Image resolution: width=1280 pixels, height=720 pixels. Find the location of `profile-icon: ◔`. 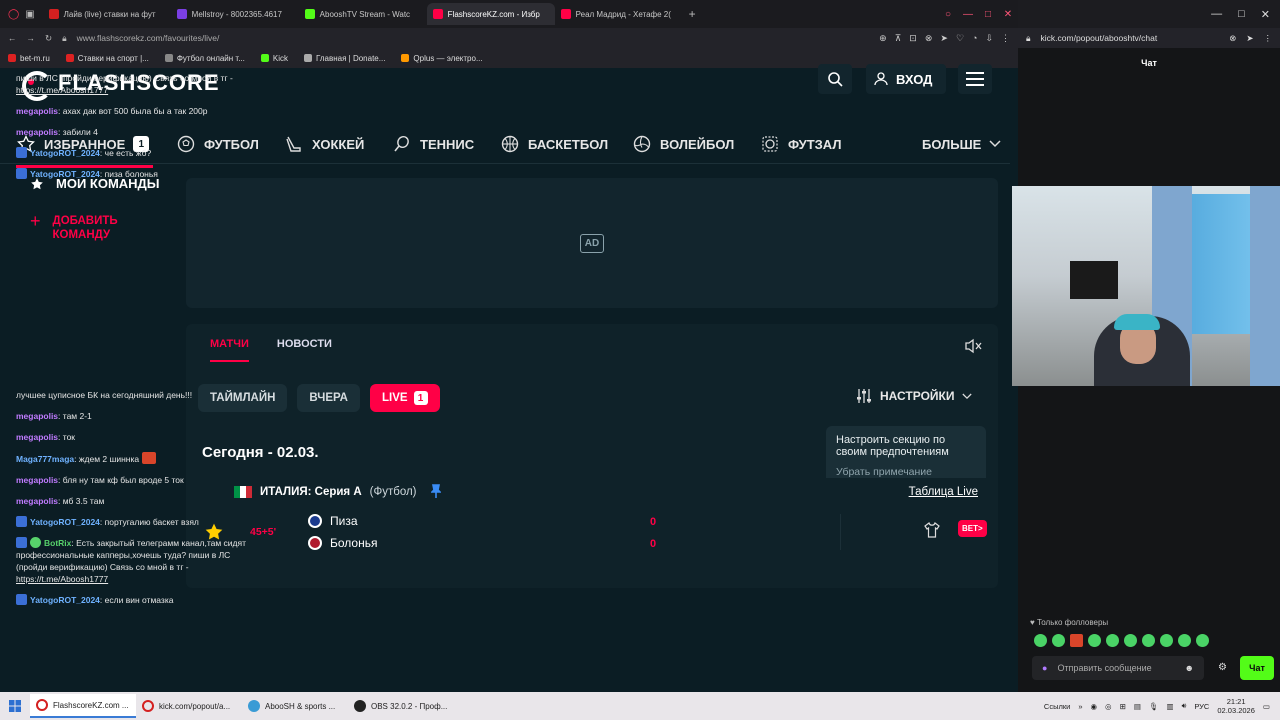

profile-icon: ◔ is located at coordinates (974, 38).